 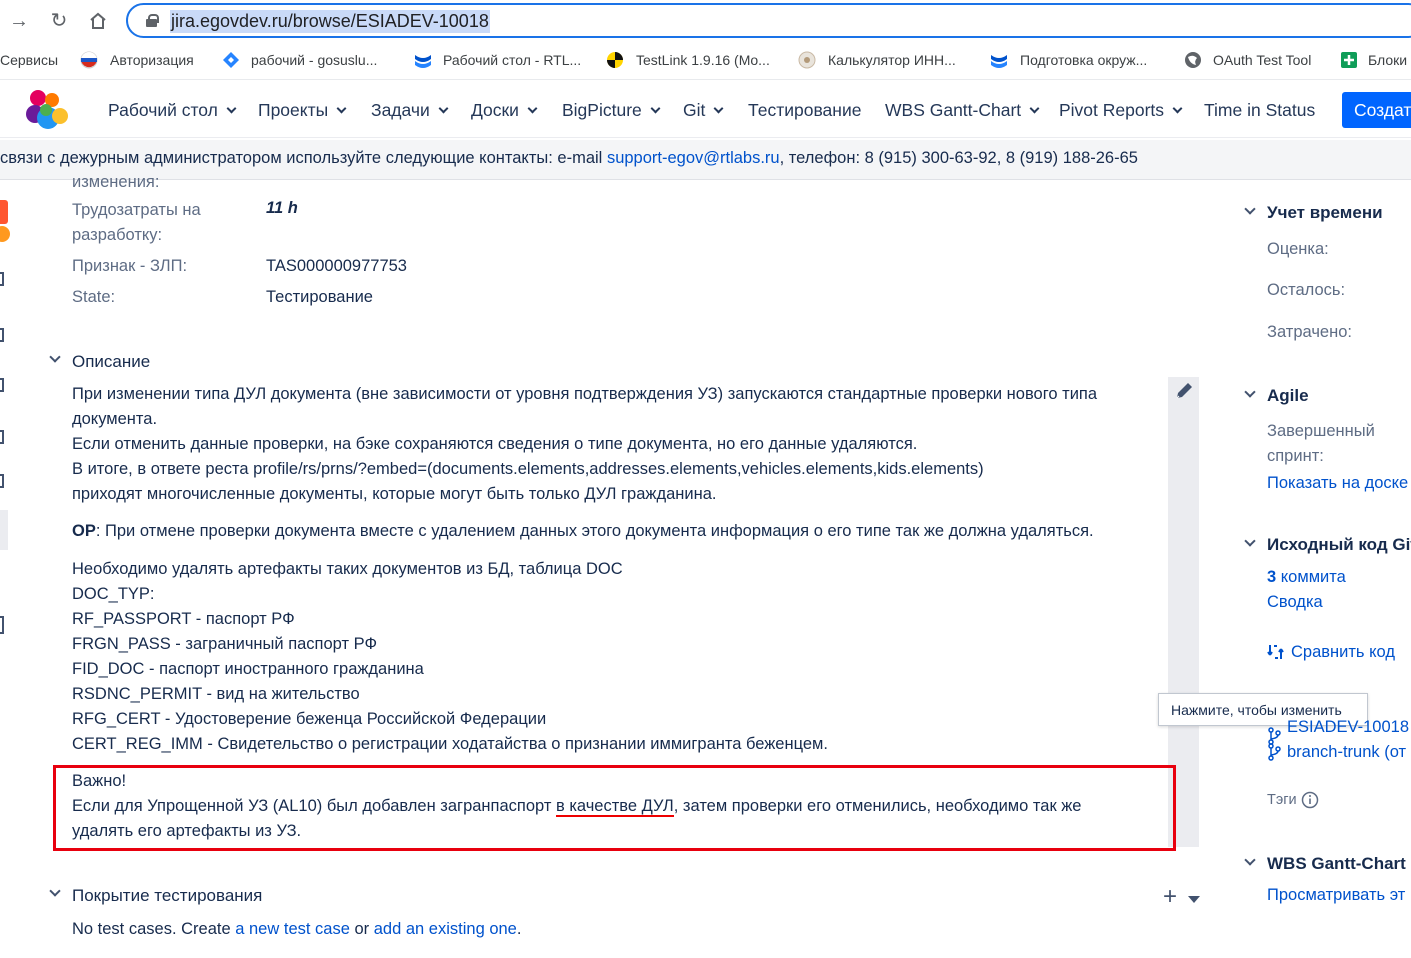 I want to click on effort-value: 11 h, so click(x=282, y=208).